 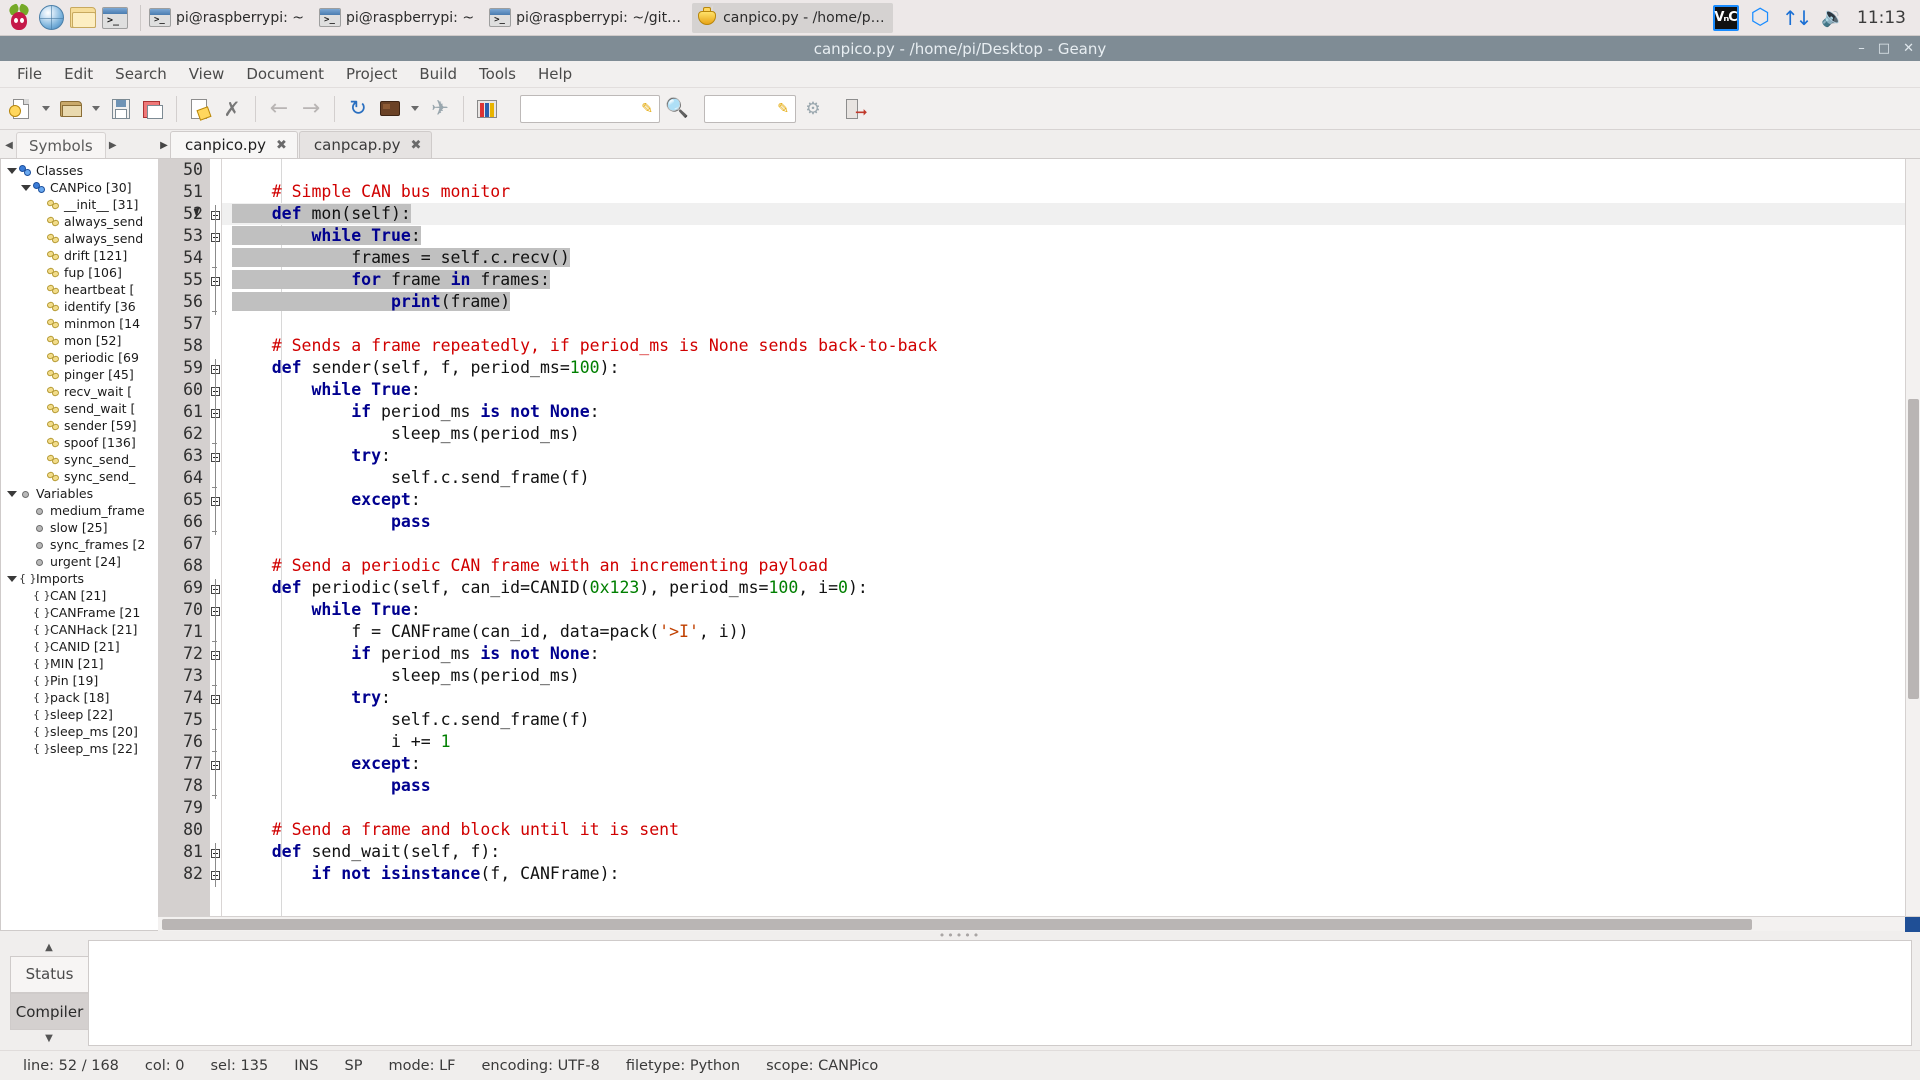 I want to click on symbol-tree-item: { } sleep [22], so click(x=79, y=714).